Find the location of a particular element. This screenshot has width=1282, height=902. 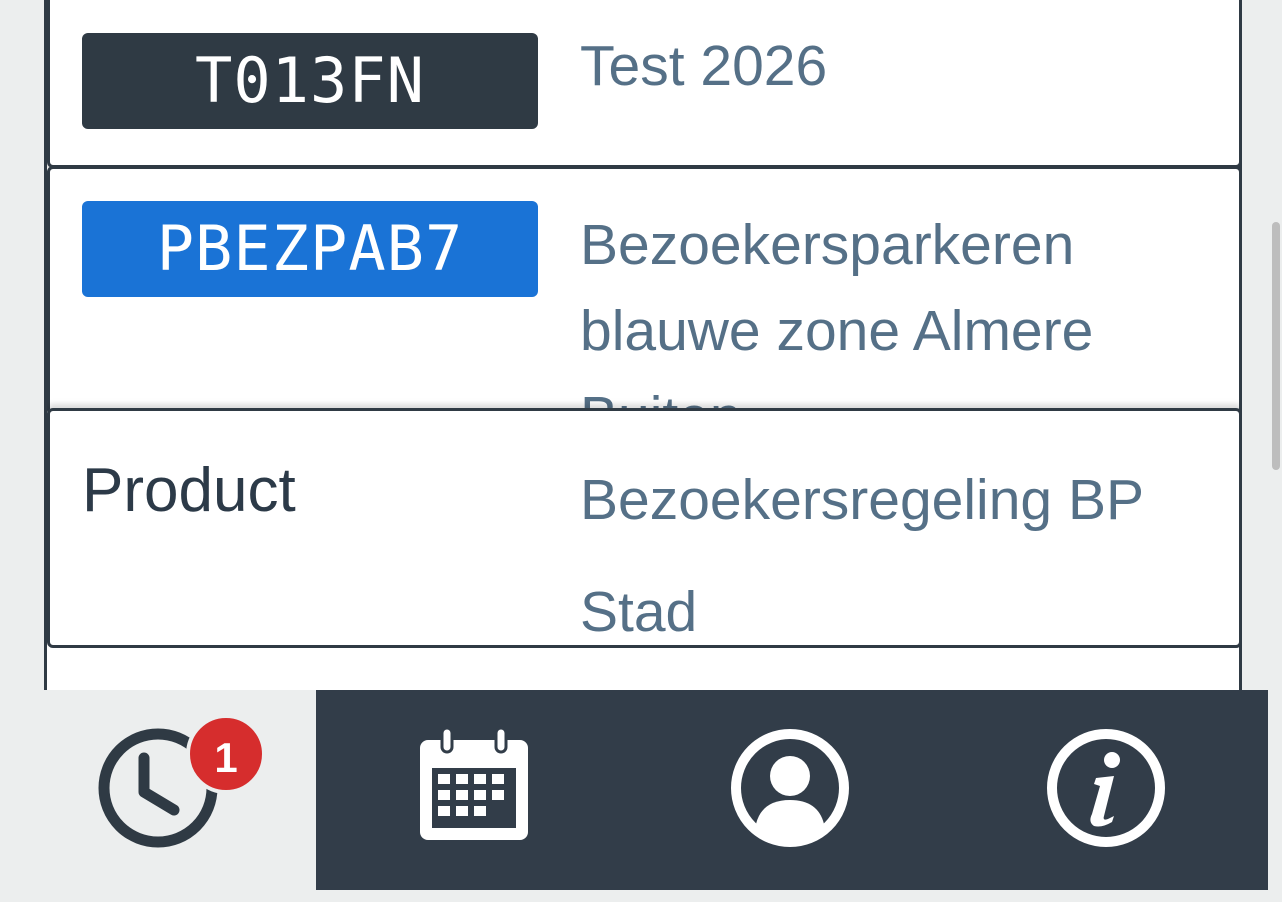

license-plate: PBEZPAB7 is located at coordinates (310, 249).